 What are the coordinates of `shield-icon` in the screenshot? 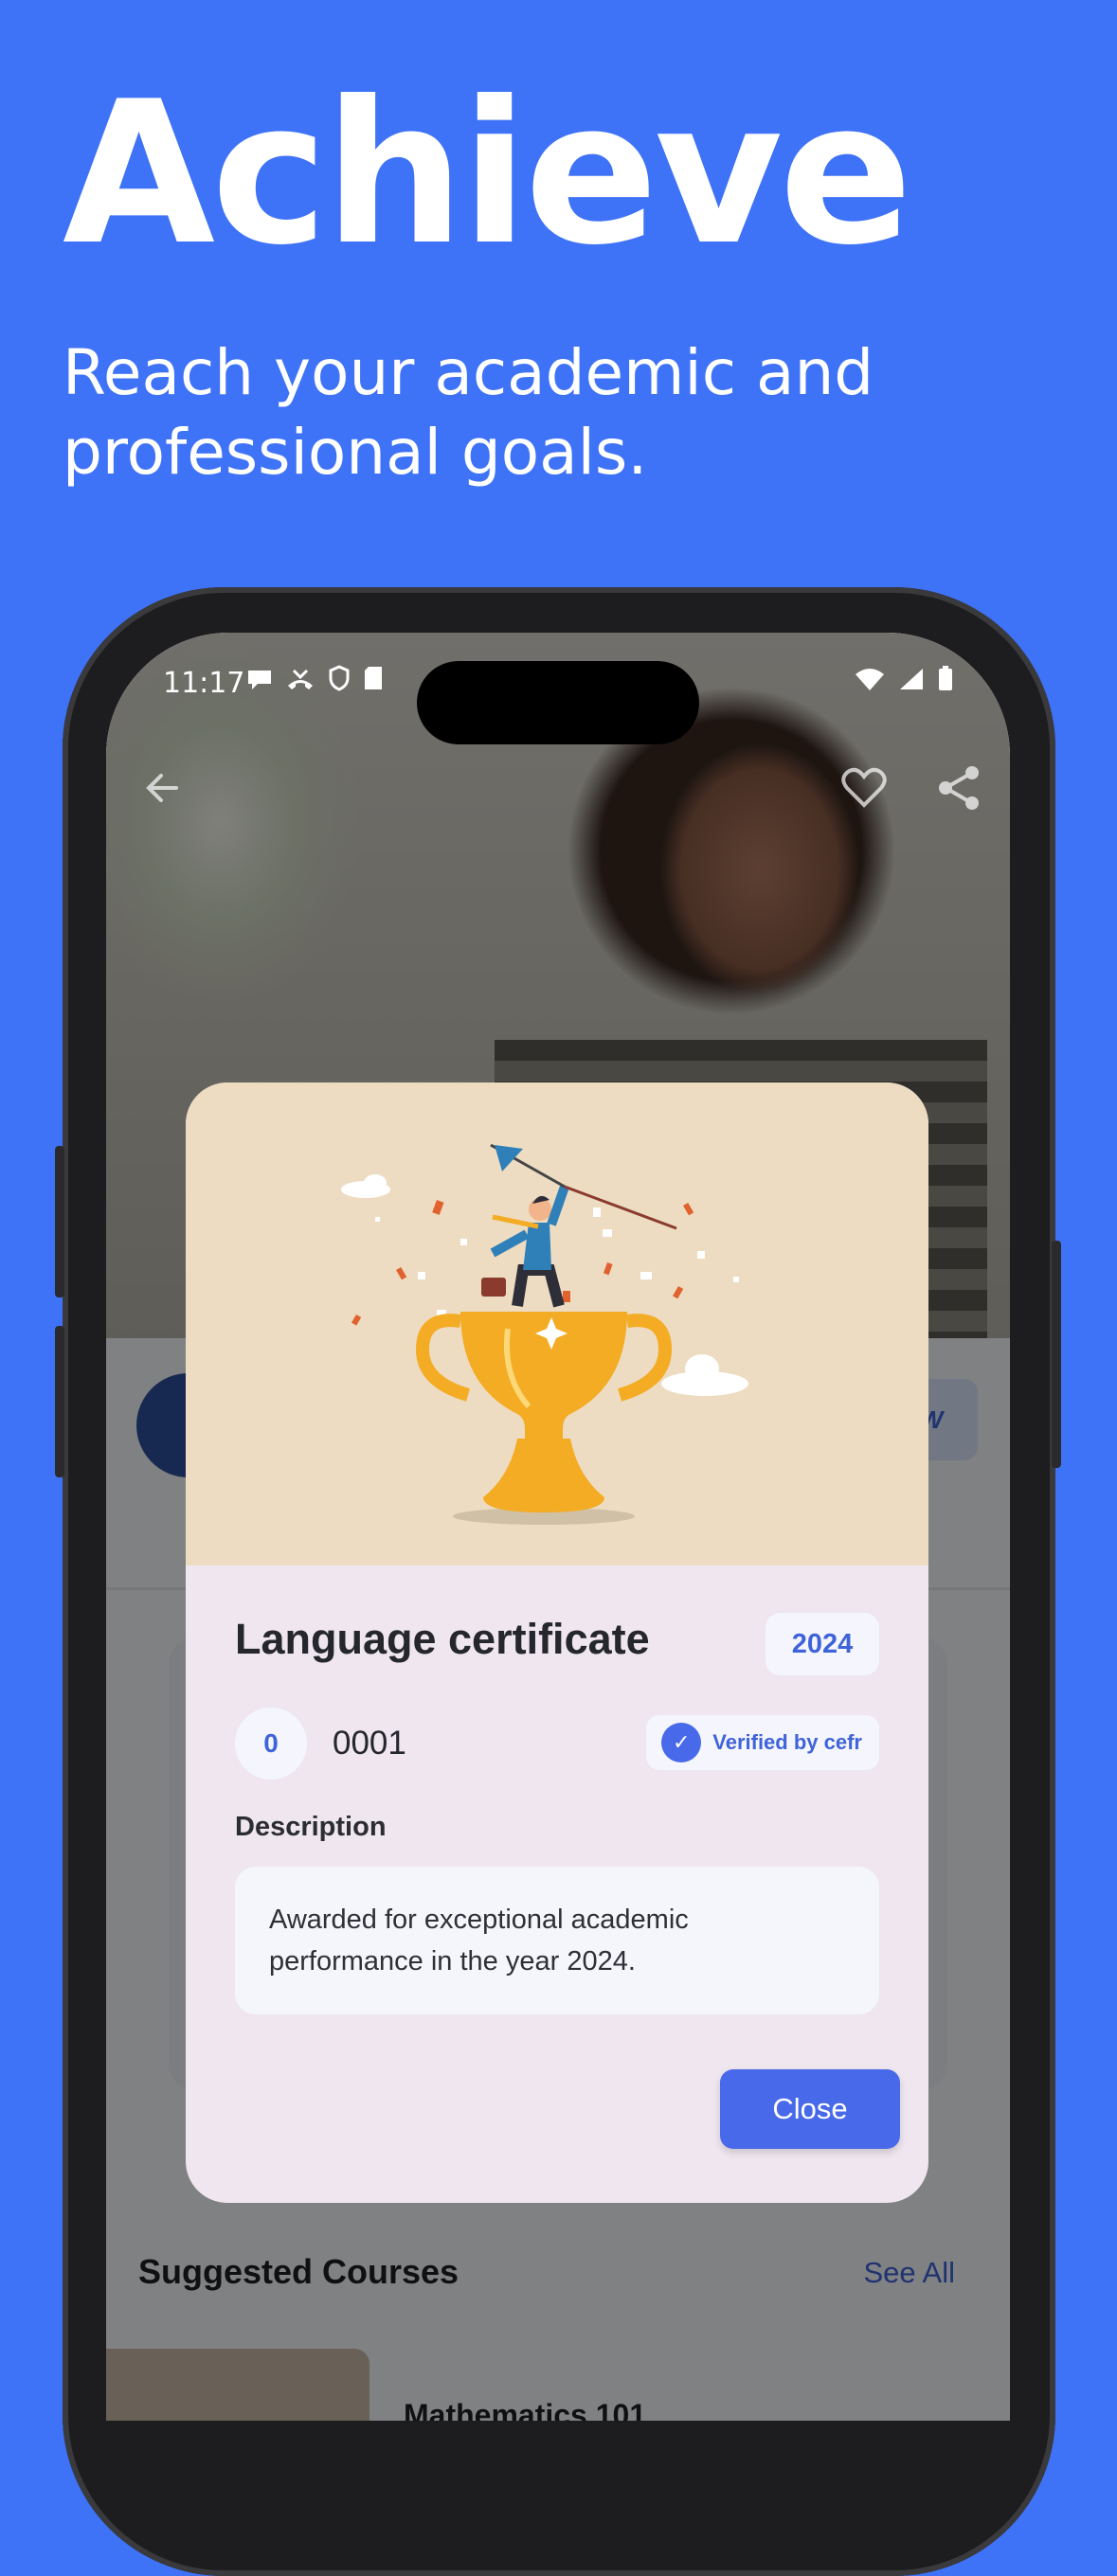 It's located at (339, 678).